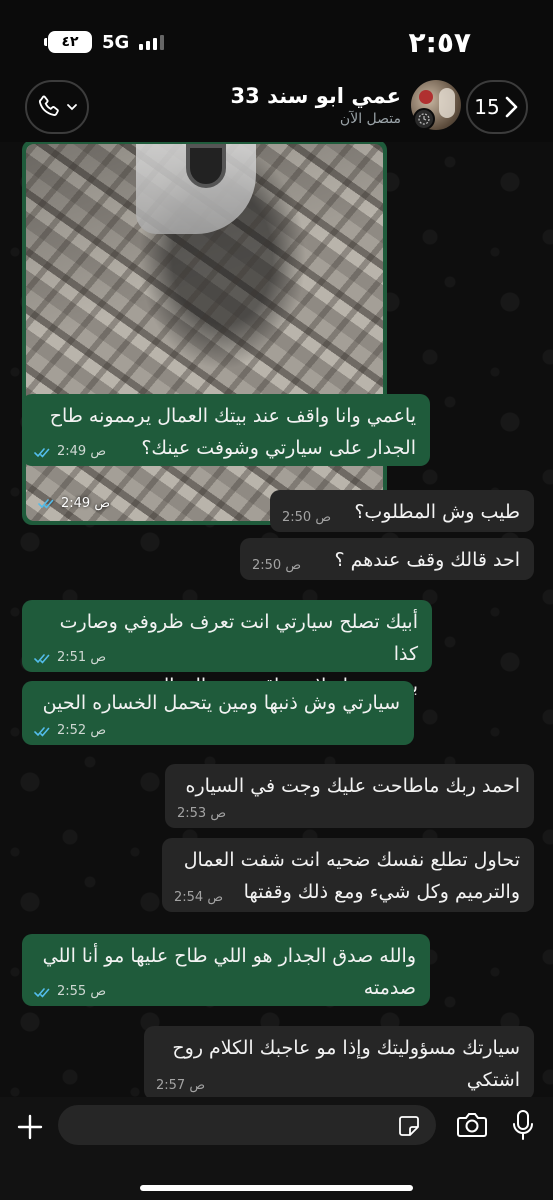 The height and width of the screenshot is (1200, 553). What do you see at coordinates (276, 1148) in the screenshot?
I see `message-composer` at bounding box center [276, 1148].